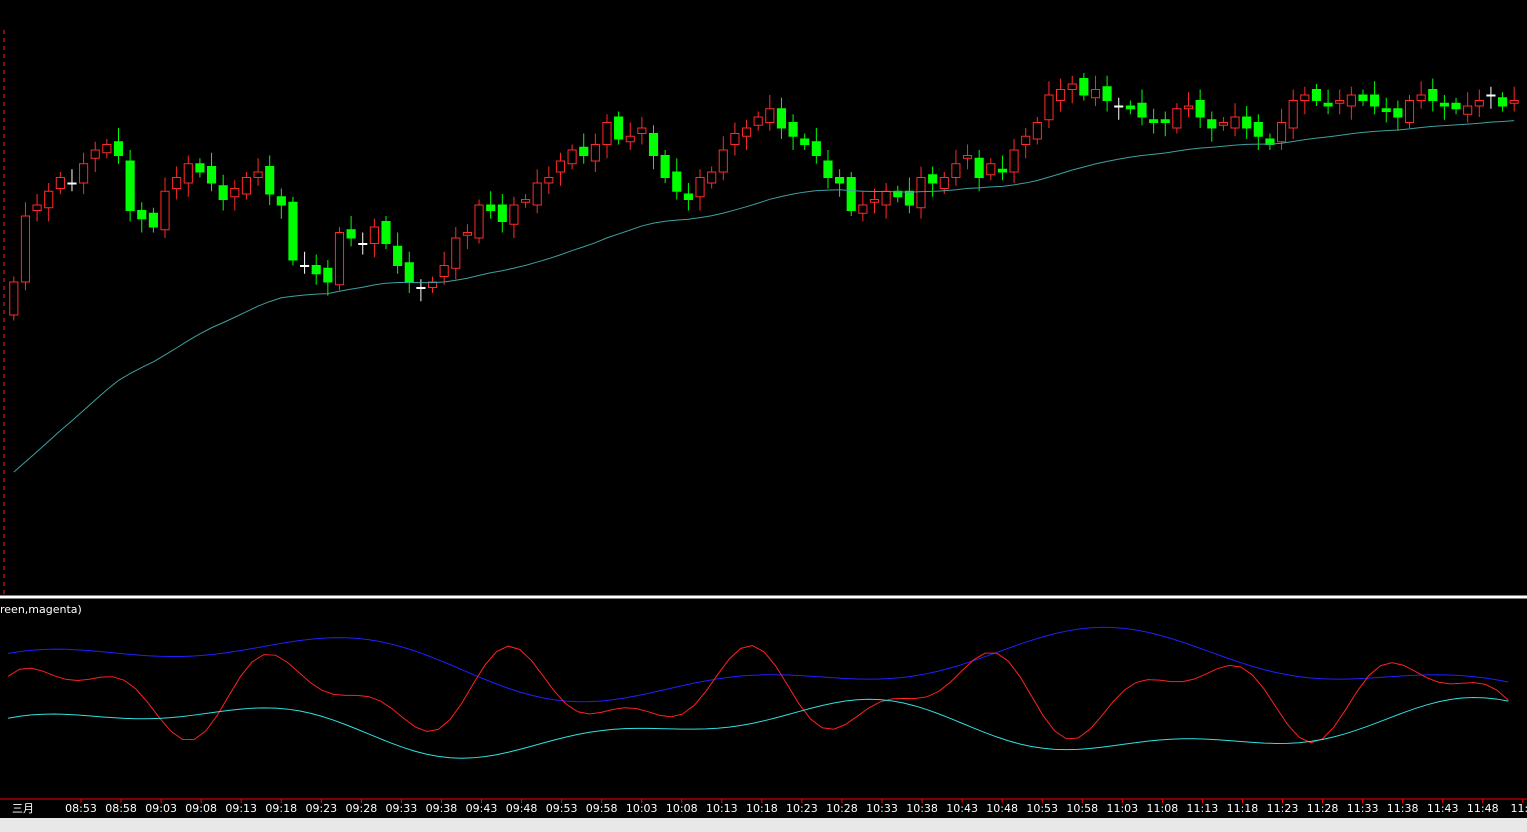 The image size is (1527, 832). I want to click on x-tick-label: 10:43, so click(962, 808).